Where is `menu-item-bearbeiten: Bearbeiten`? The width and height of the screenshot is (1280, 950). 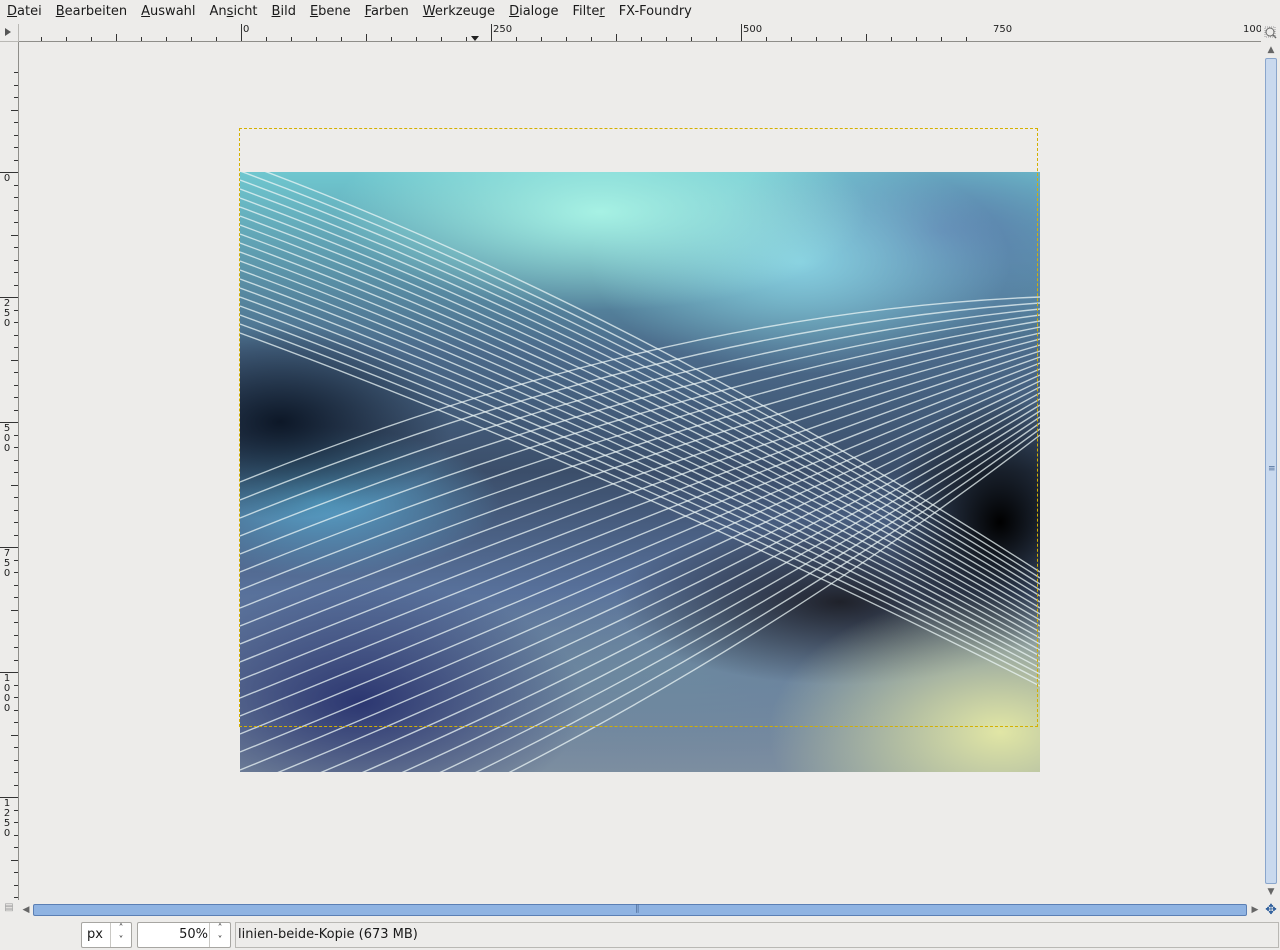
menu-item-bearbeiten: Bearbeiten is located at coordinates (91, 11).